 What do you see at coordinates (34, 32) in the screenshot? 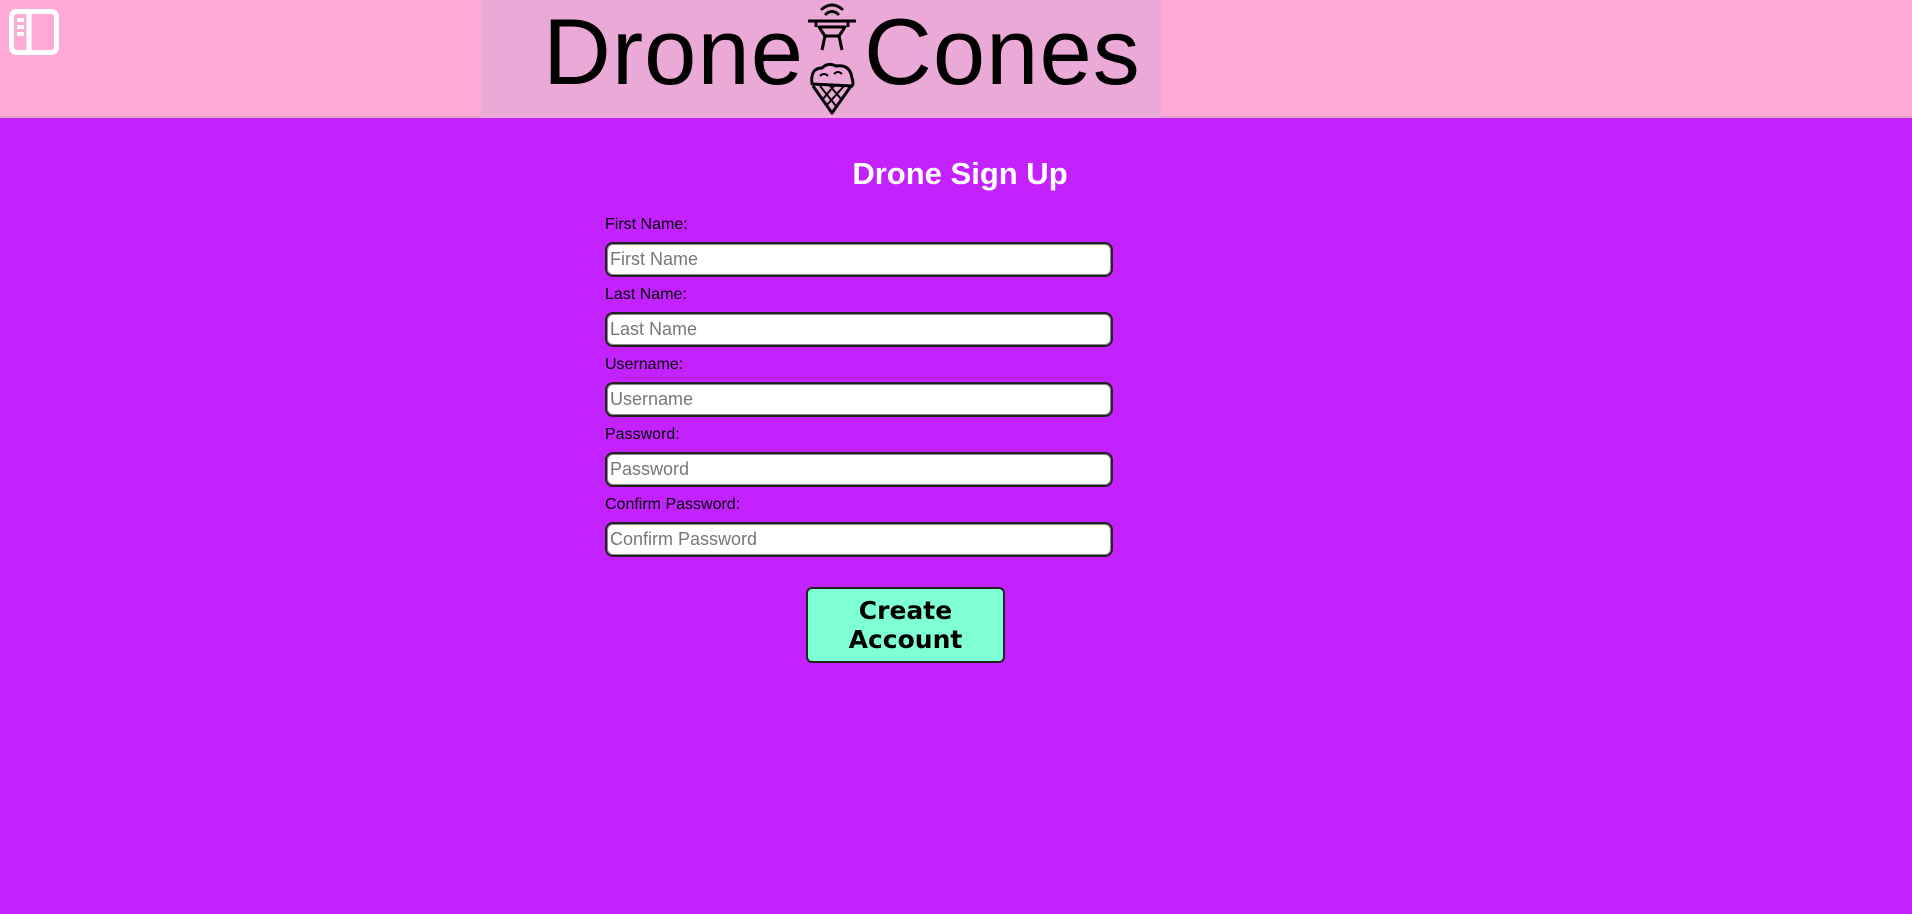
I see `sidebar-toggle-icon` at bounding box center [34, 32].